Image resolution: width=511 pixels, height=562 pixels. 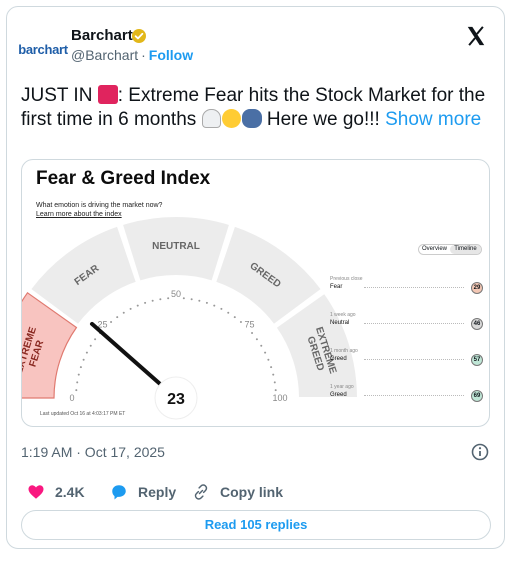 I want to click on view-toggle: Overview Timeline, so click(x=450, y=249).